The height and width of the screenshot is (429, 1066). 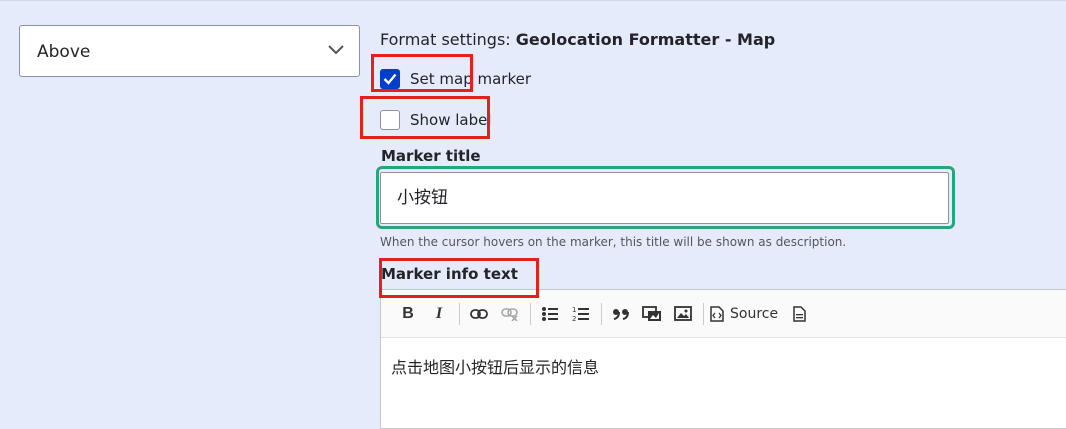 I want to click on blockquote-icon, so click(x=621, y=314).